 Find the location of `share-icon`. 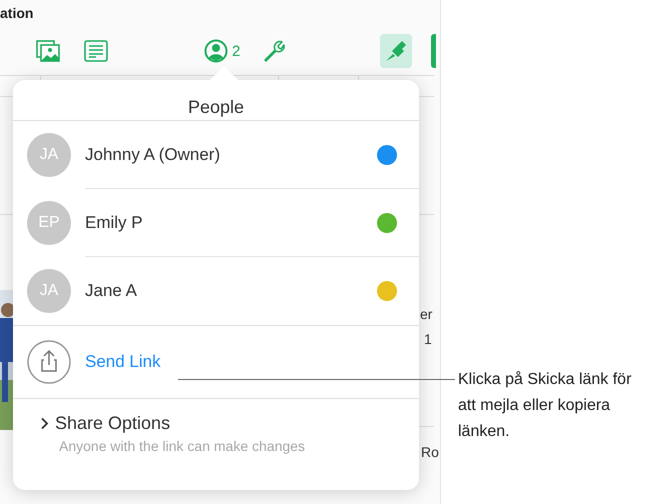

share-icon is located at coordinates (49, 362).